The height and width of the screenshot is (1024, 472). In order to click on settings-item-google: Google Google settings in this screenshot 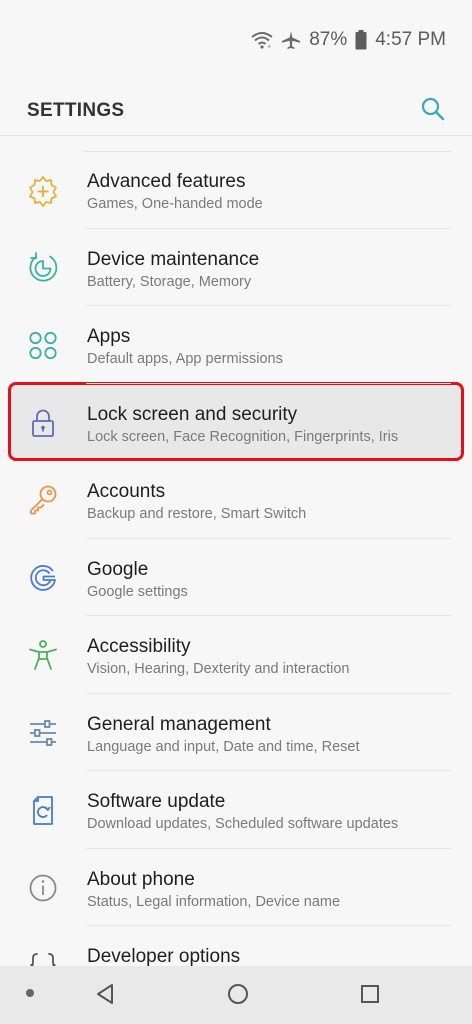, I will do `click(236, 578)`.